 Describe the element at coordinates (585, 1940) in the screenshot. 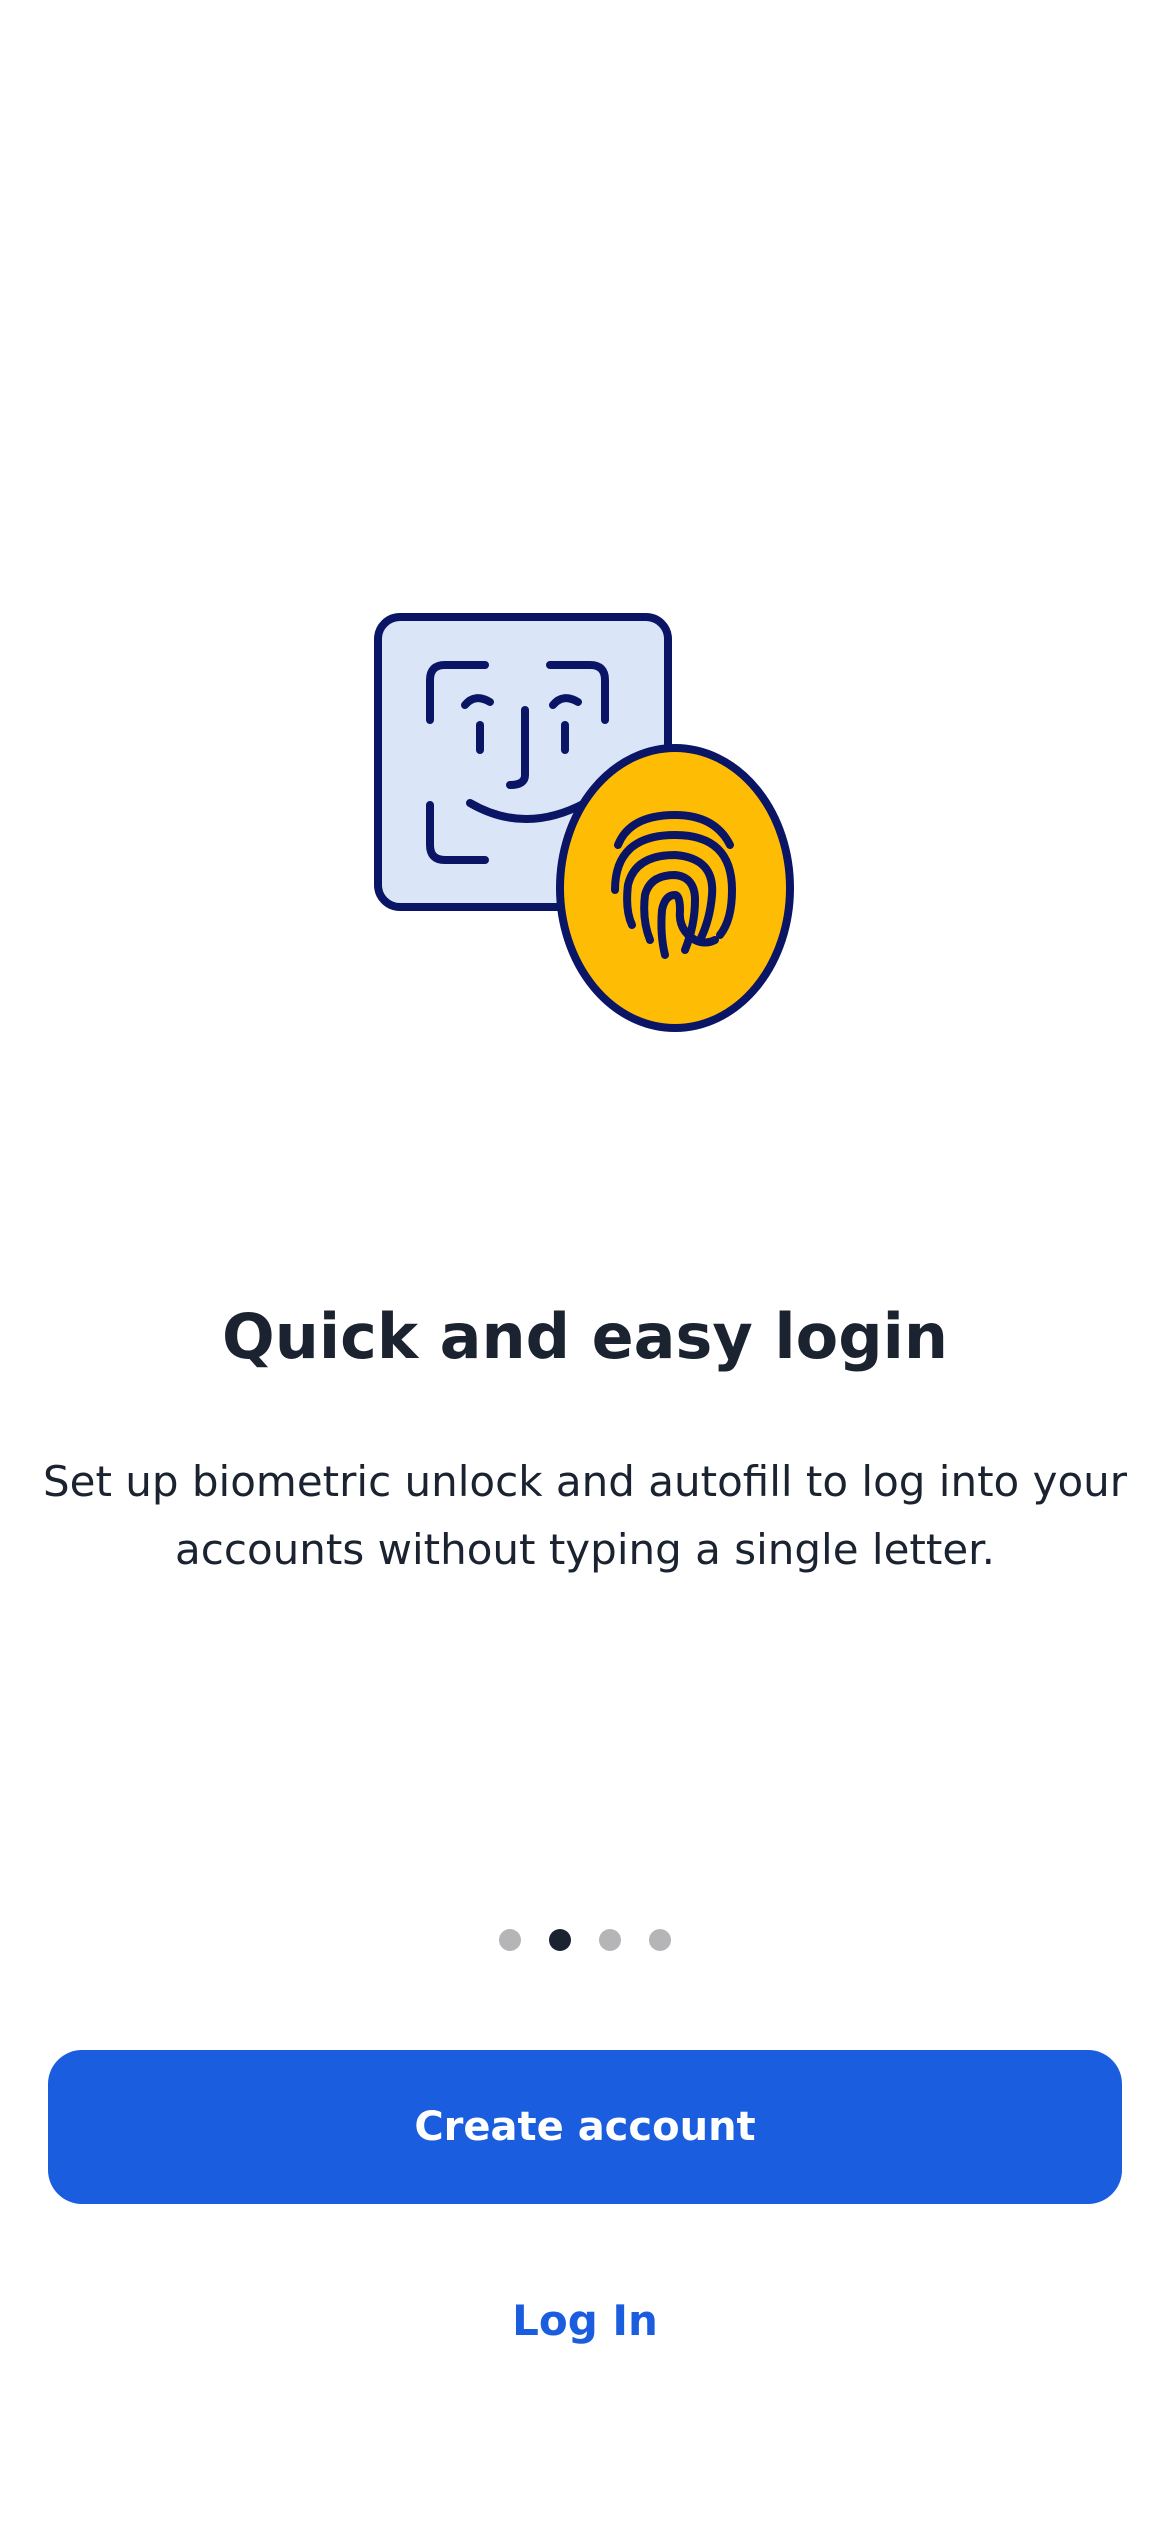

I see `page-indicator` at that location.